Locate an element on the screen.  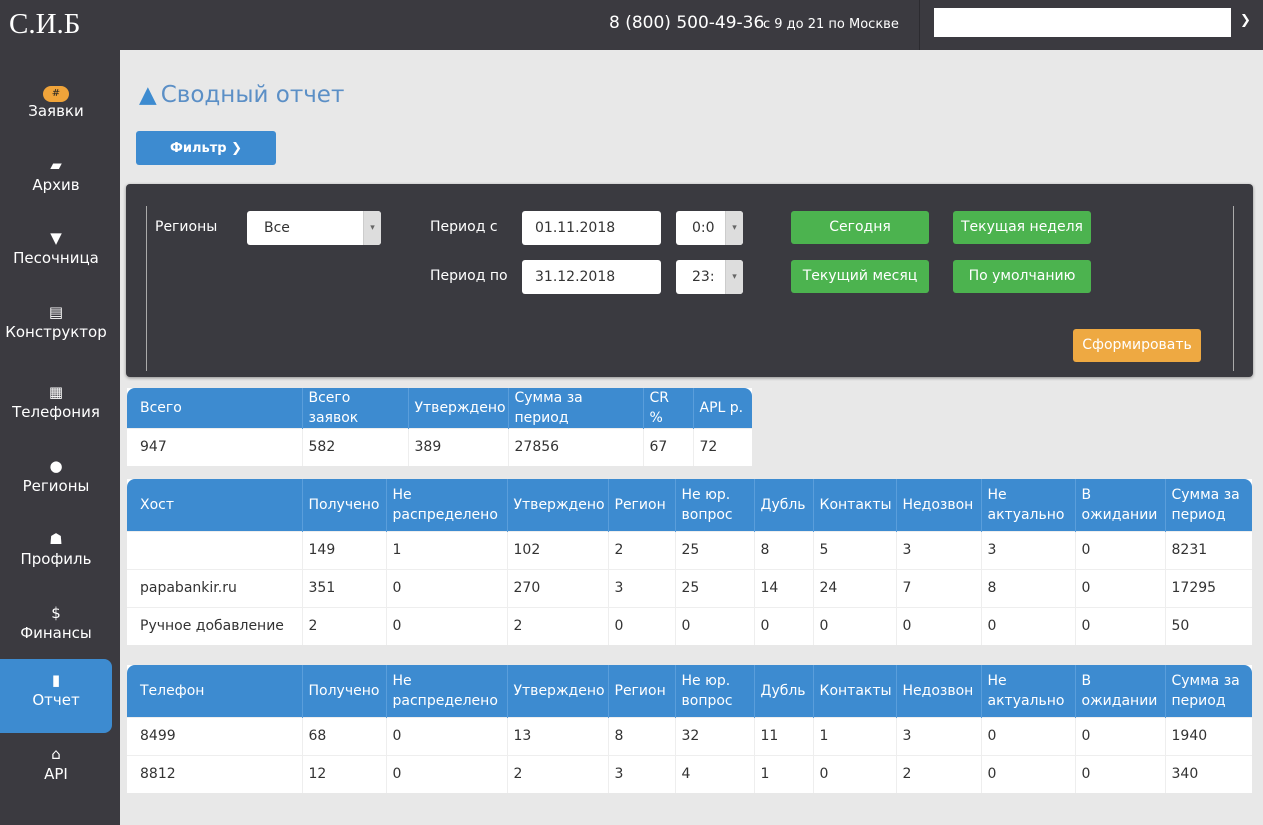
period-to-label: Период по is located at coordinates (469, 276).